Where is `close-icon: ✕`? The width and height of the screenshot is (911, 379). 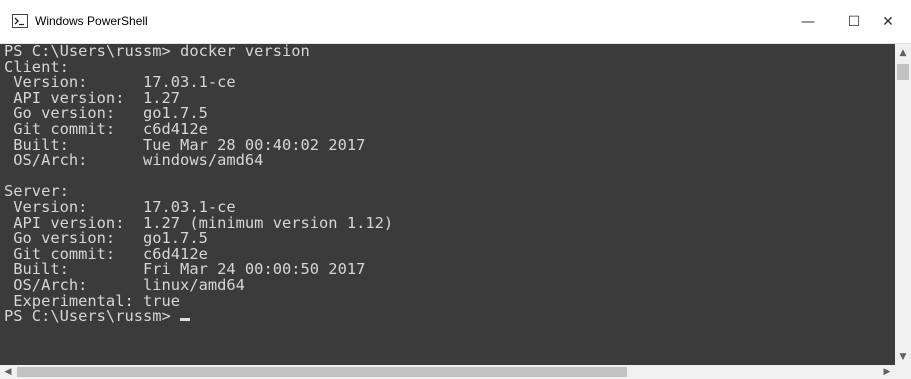
close-icon: ✕ is located at coordinates (888, 21).